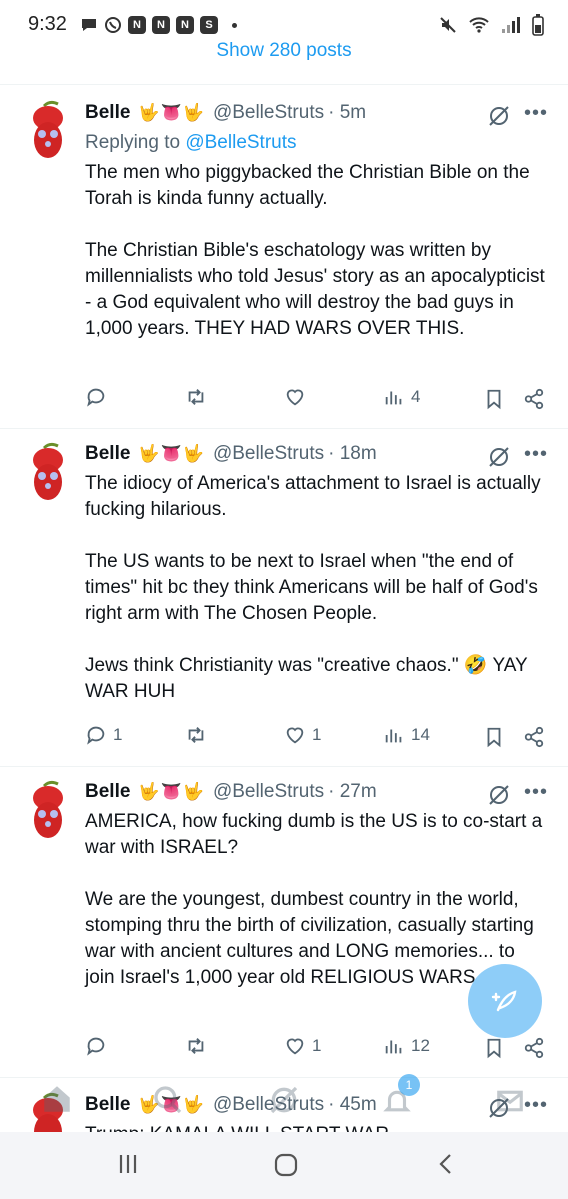  I want to click on reply-button: 1, so click(103, 735).